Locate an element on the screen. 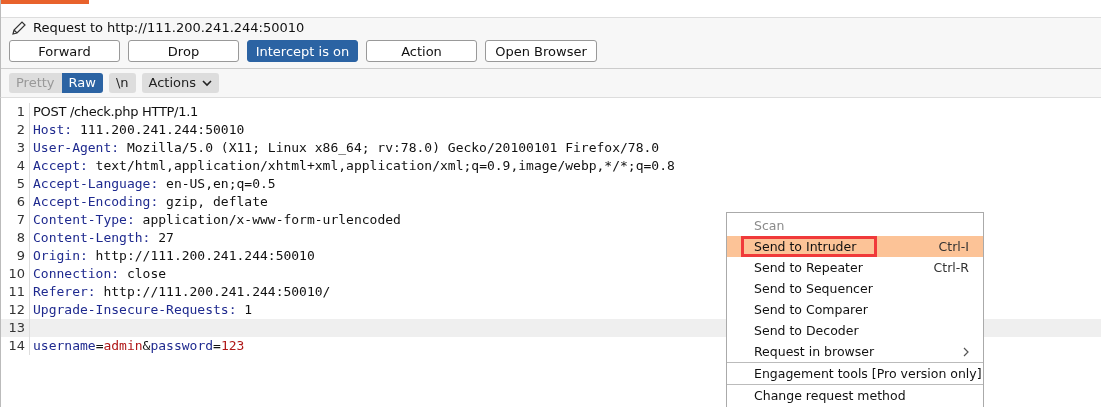 The width and height of the screenshot is (1101, 407). actions-dropdown: Actions is located at coordinates (180, 83).